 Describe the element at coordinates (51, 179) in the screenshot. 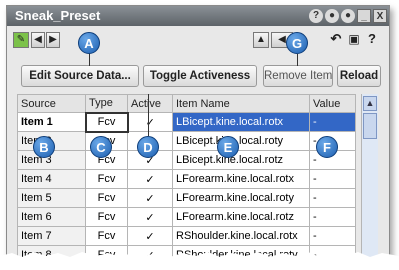

I see `source-cell: Item 4` at that location.